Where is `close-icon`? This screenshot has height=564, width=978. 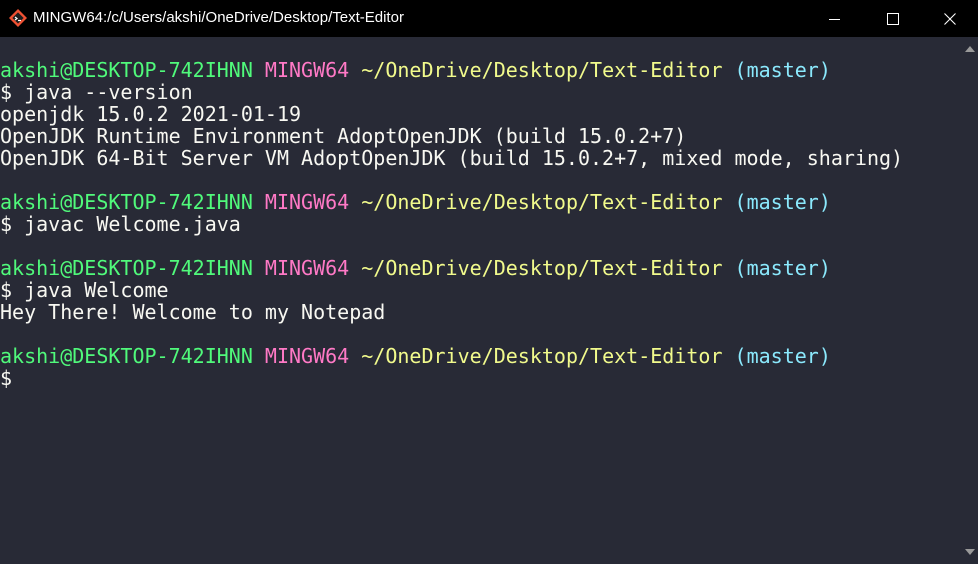 close-icon is located at coordinates (950, 18).